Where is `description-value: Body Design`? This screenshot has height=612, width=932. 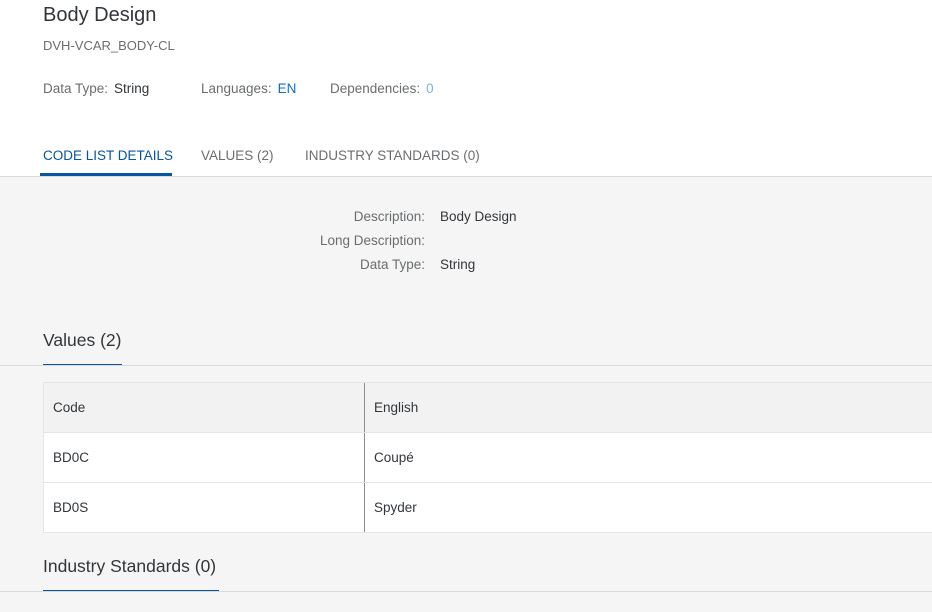
description-value: Body Design is located at coordinates (478, 216).